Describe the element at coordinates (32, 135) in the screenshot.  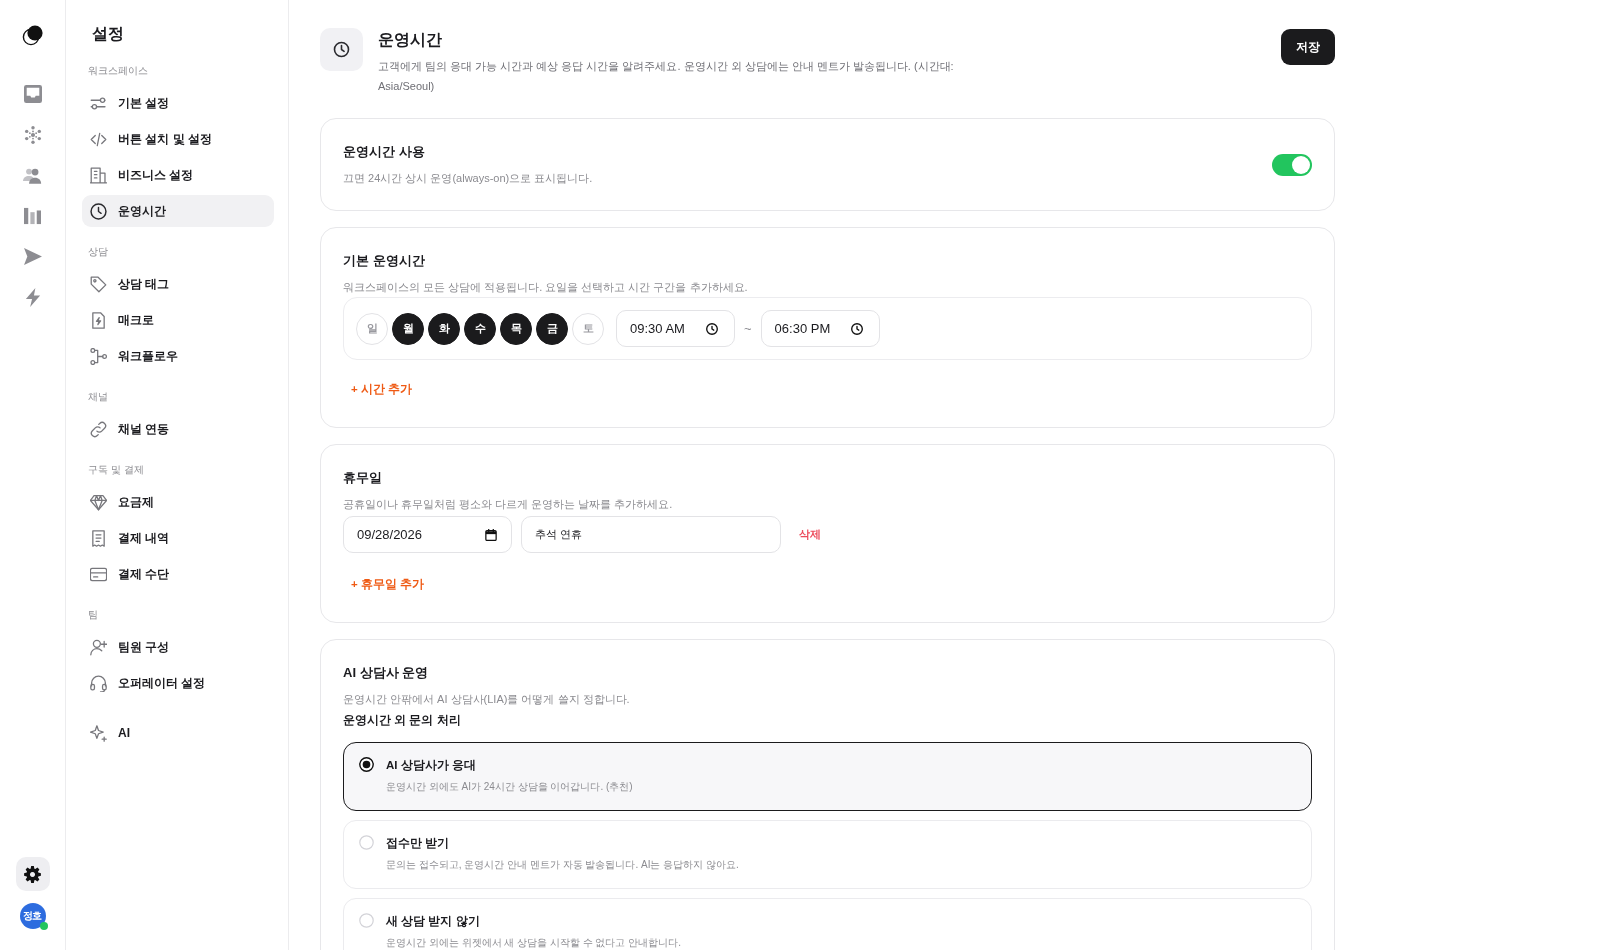
I see `nodes-icon` at that location.